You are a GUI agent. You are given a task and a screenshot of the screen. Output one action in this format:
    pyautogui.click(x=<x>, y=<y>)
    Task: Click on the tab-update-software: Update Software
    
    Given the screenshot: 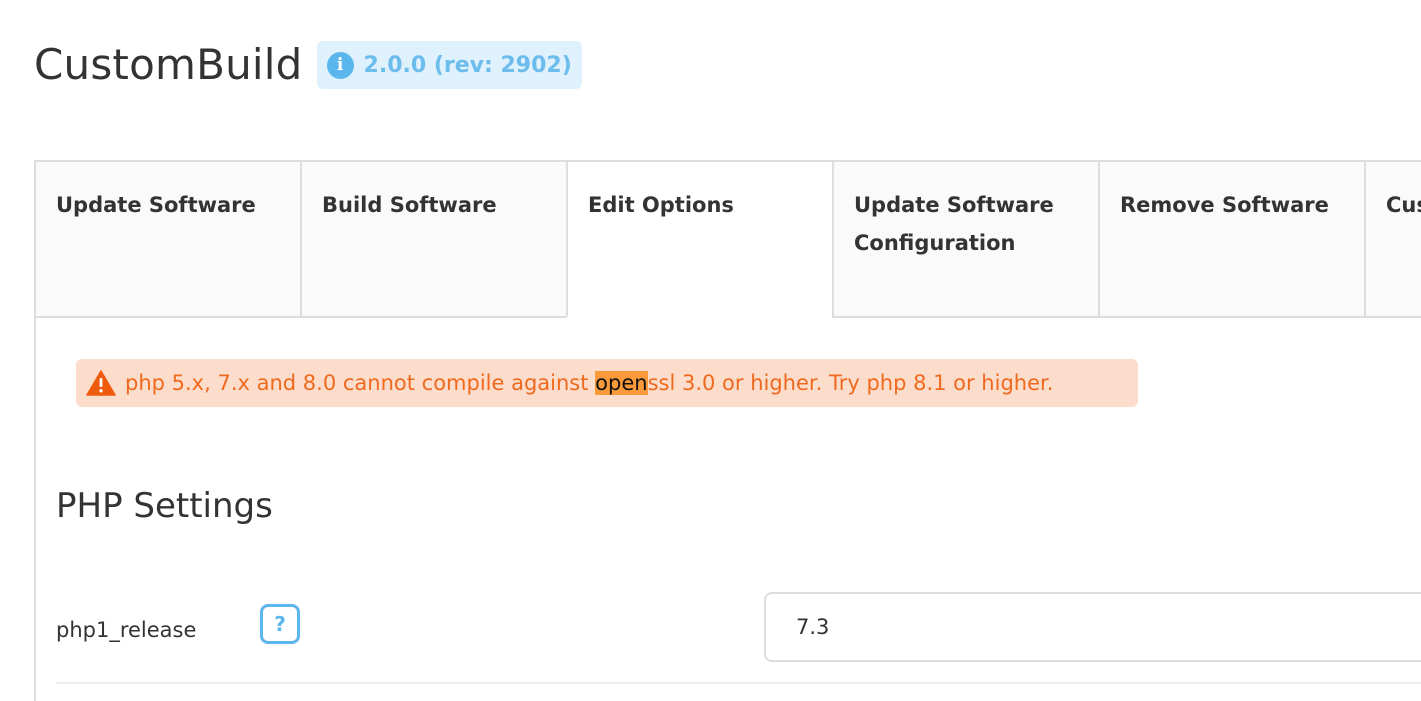 What is the action you would take?
    pyautogui.click(x=167, y=239)
    